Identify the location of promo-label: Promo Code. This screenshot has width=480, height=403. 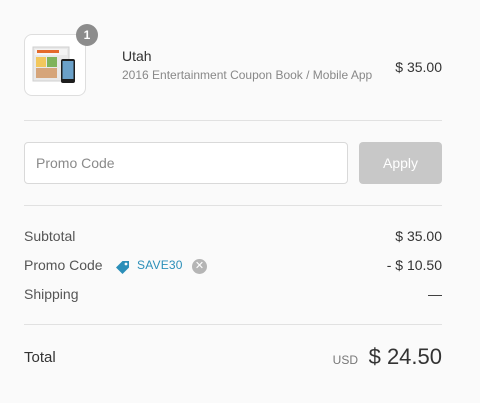
(63, 265).